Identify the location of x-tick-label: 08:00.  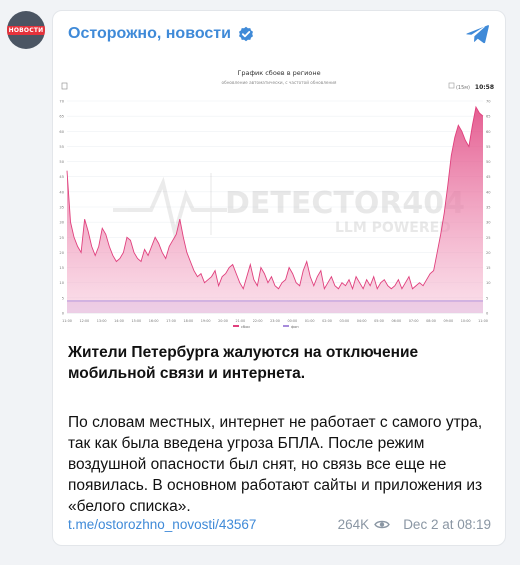
(431, 321).